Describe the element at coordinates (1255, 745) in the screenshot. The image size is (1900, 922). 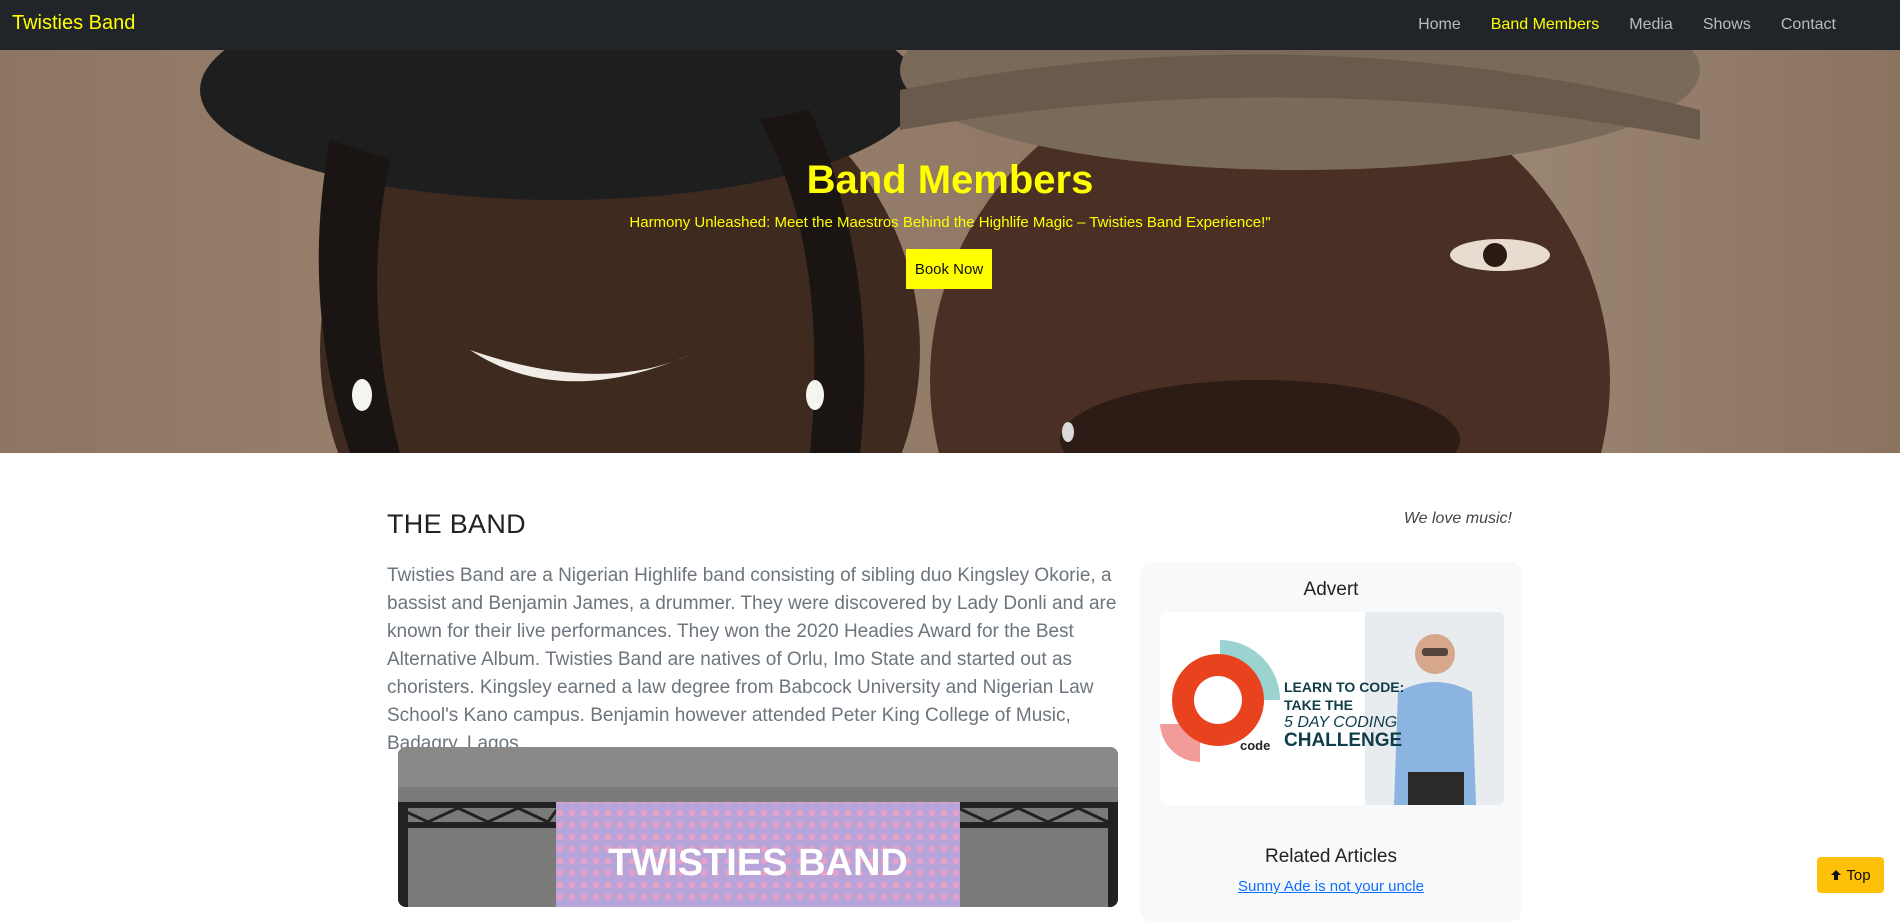
I see `advert-logo: code` at that location.